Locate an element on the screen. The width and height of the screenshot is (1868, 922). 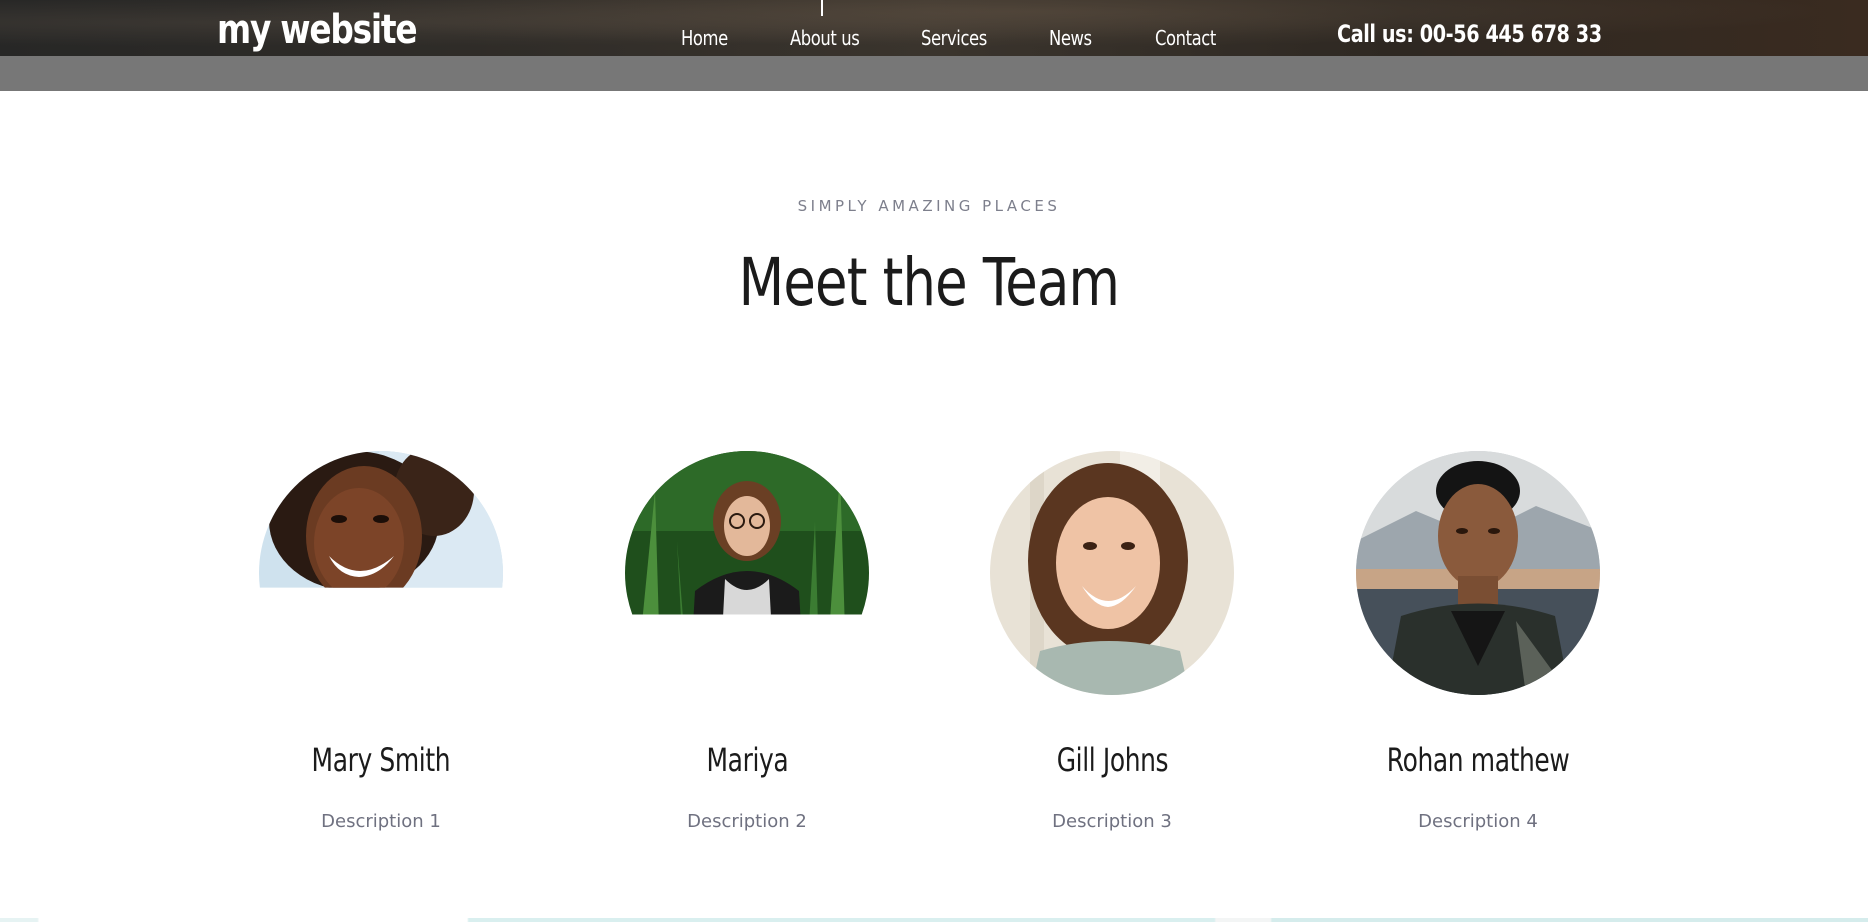
section-title: Meet the Team is located at coordinates (929, 282).